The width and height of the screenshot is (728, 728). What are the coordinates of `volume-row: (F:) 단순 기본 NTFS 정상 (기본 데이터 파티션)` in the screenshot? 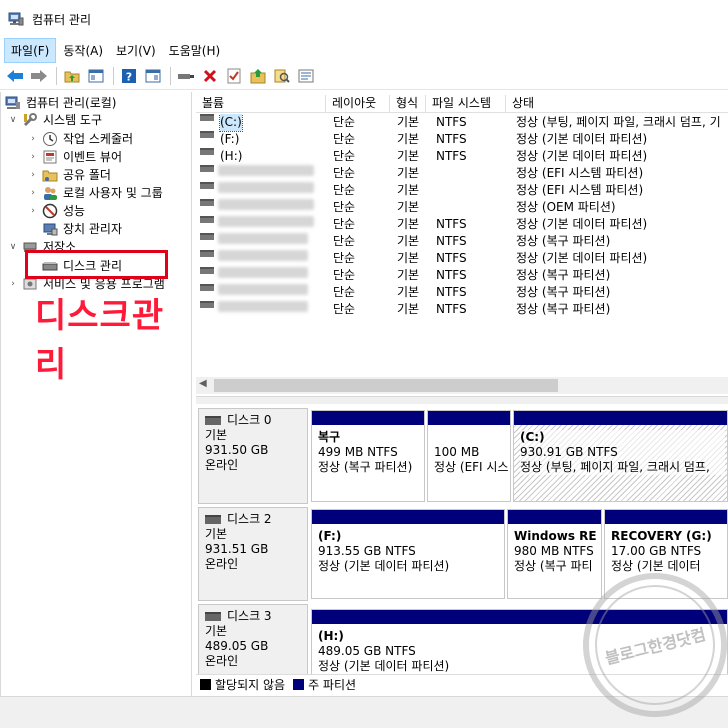 It's located at (462, 139).